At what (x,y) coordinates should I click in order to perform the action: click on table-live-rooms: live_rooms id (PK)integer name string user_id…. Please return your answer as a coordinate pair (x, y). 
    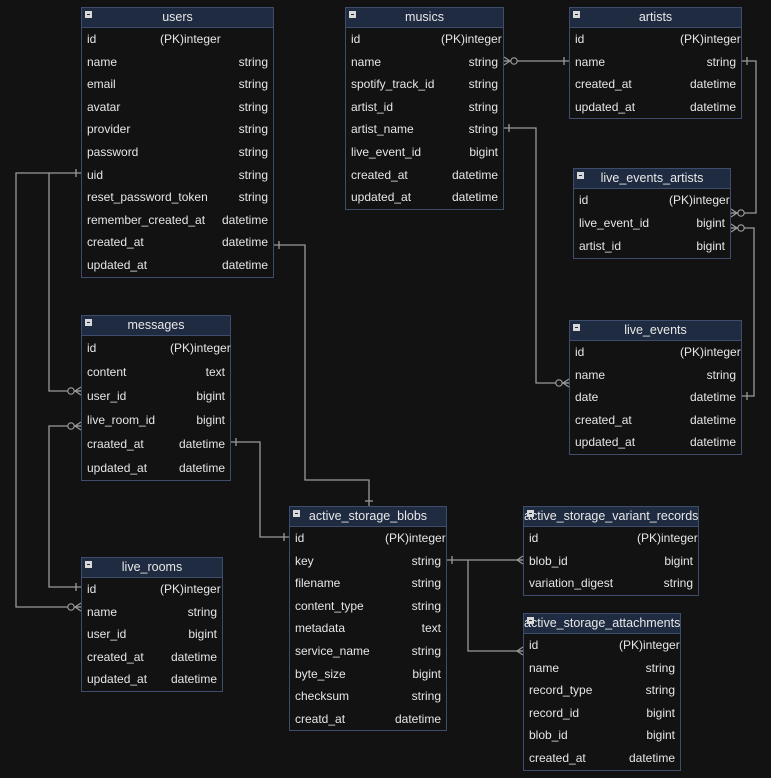
    Looking at the image, I should click on (152, 624).